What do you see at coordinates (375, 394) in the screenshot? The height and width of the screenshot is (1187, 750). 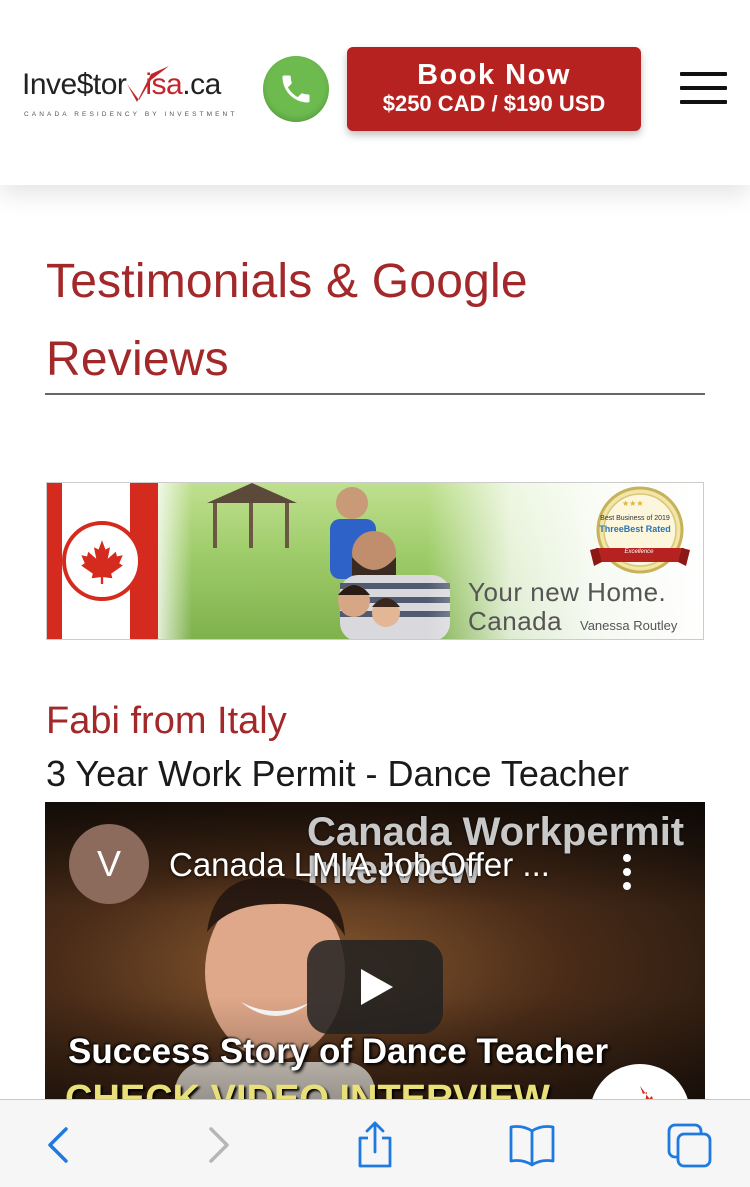 I see `title-divider` at bounding box center [375, 394].